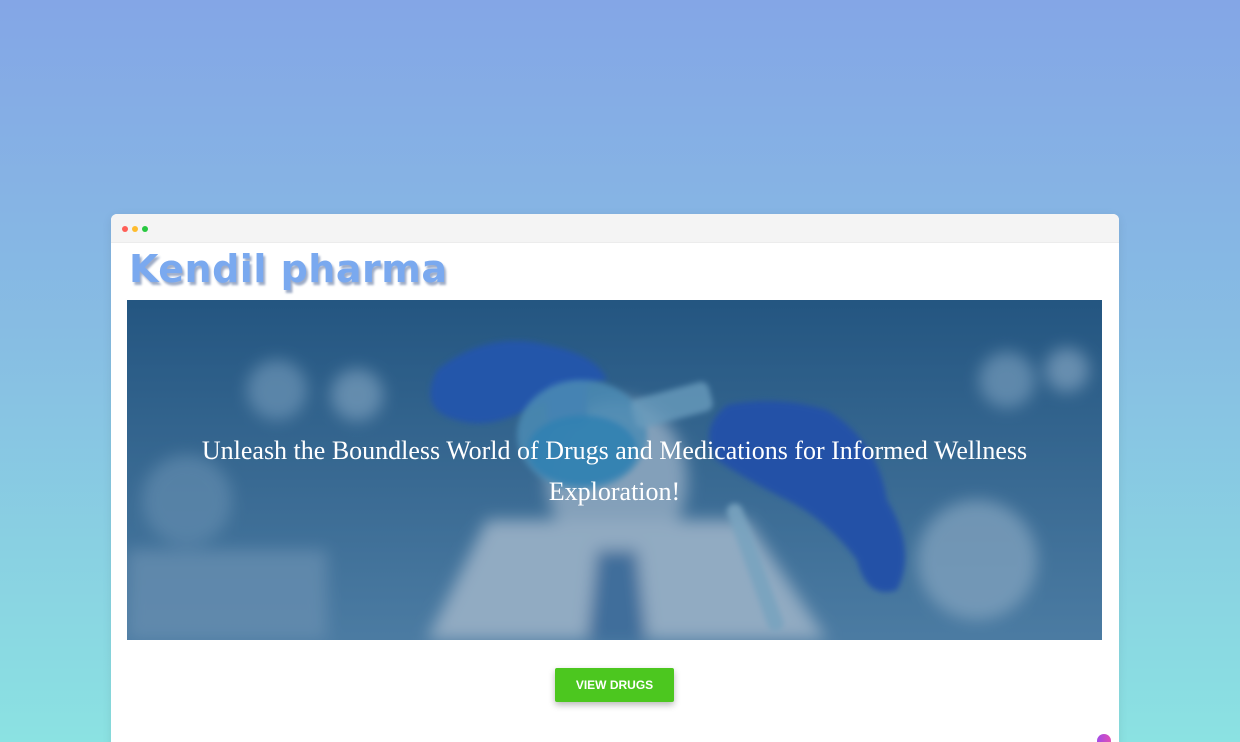 The image size is (1240, 742). I want to click on window-titlebar, so click(615, 228).